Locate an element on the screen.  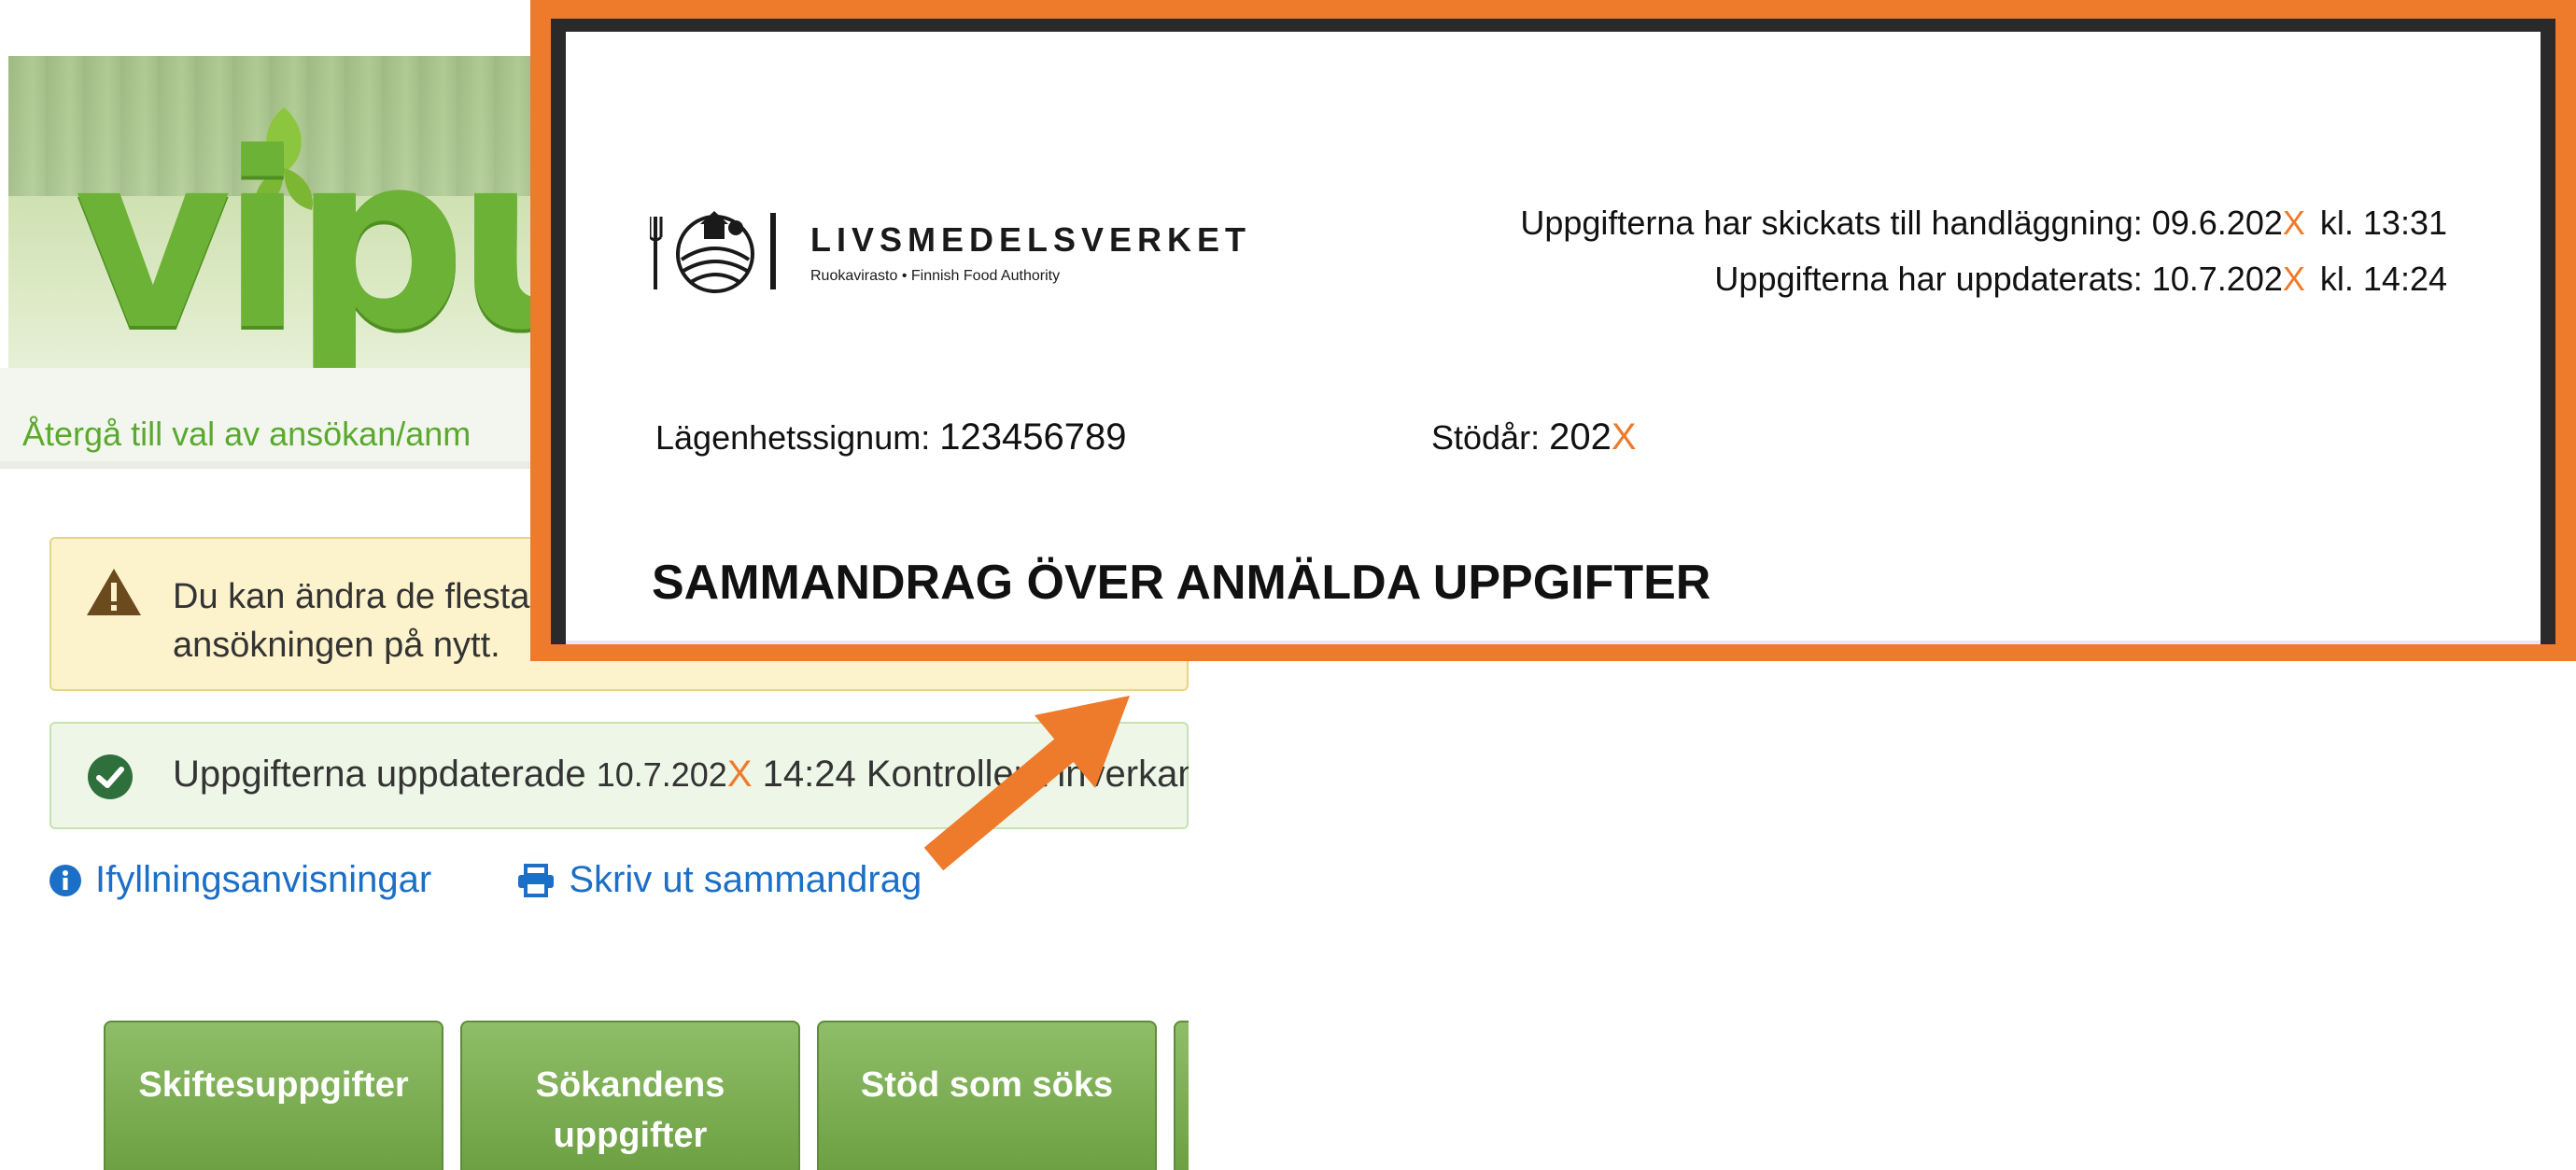
print-summary-link: Skriv ut sammandrag is located at coordinates (719, 880).